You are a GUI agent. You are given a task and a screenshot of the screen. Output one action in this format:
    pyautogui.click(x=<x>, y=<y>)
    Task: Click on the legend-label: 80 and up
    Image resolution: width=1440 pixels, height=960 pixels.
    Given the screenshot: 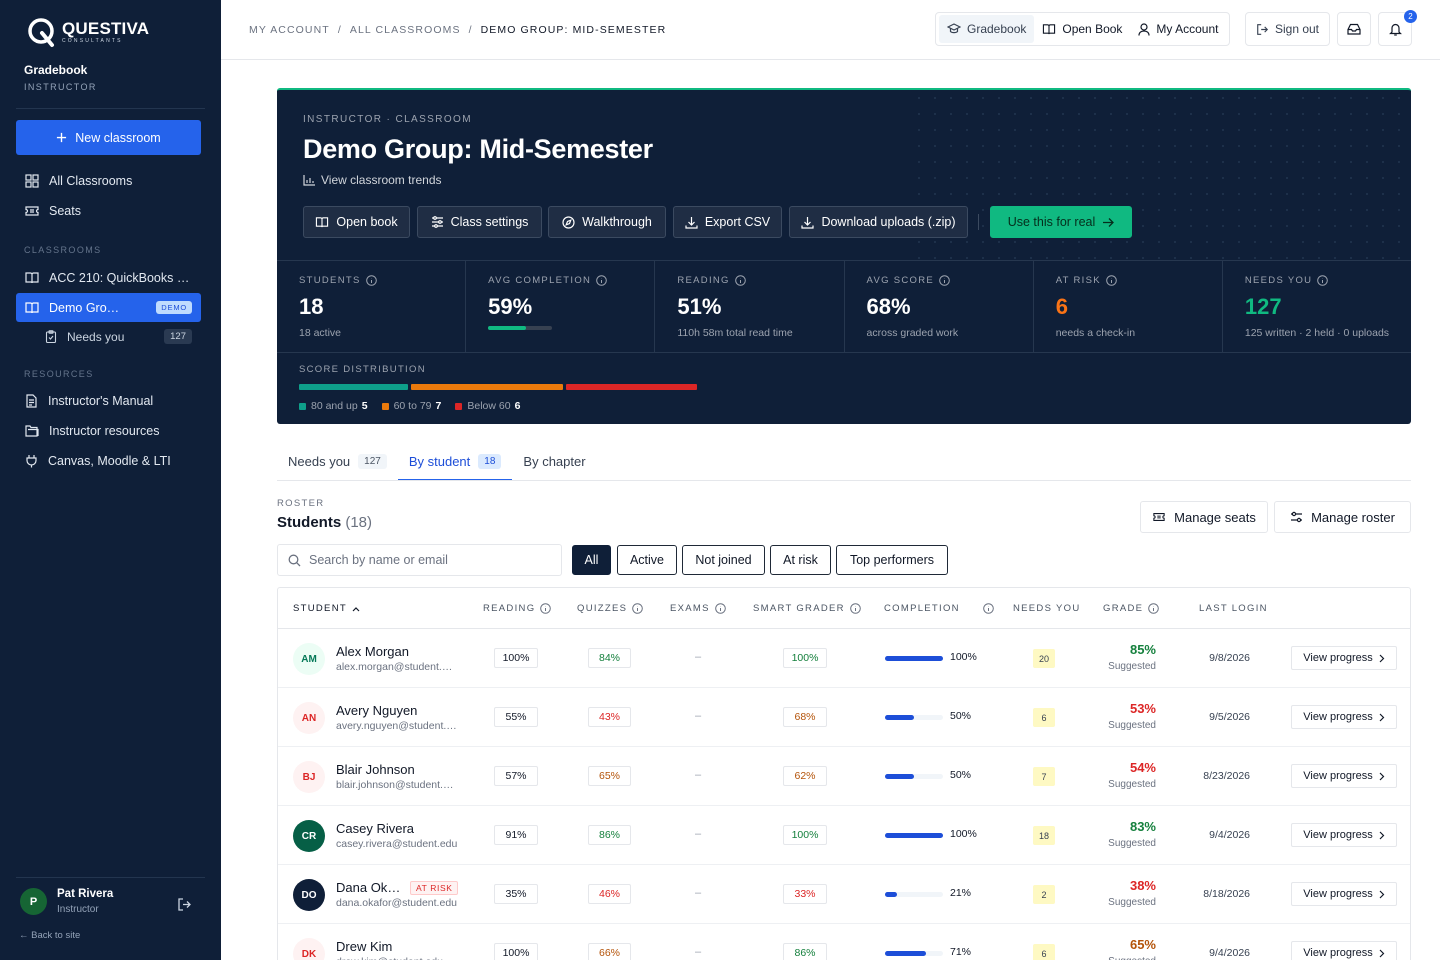 What is the action you would take?
    pyautogui.click(x=334, y=406)
    